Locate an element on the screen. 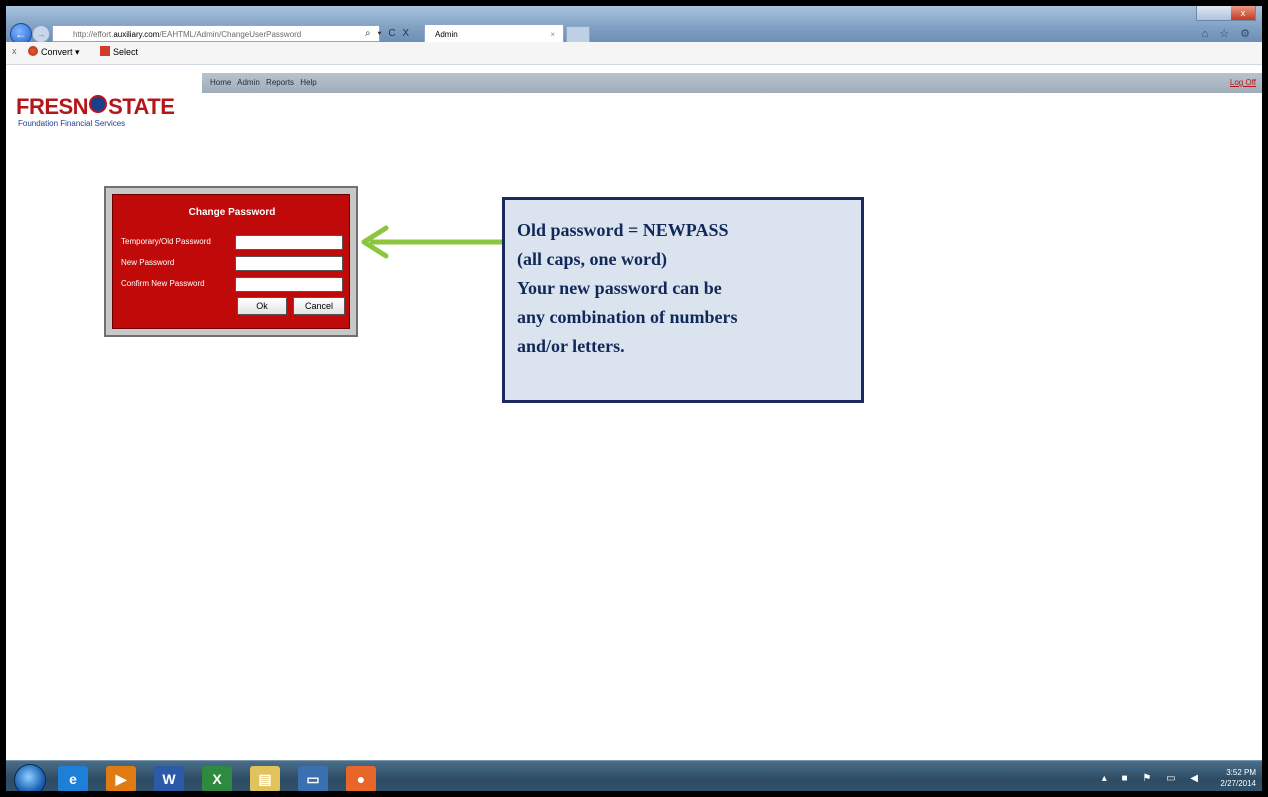  callout-line: Old password = NEWPASS is located at coordinates (623, 230).